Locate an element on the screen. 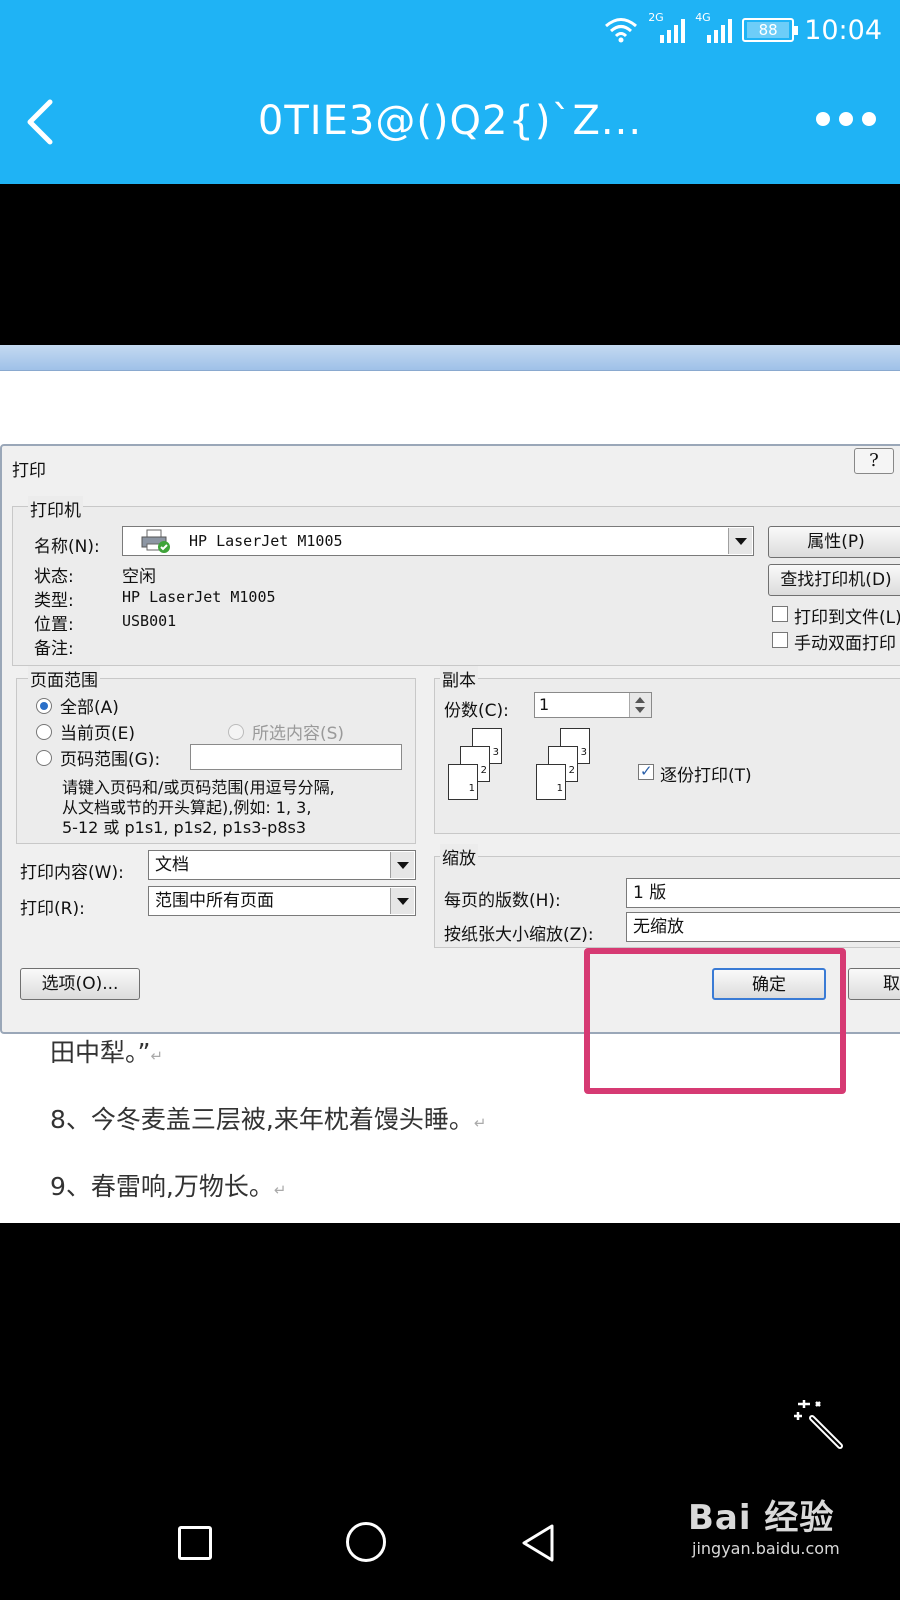 This screenshot has height=1600, width=900. page-range-label: 页面范围 is located at coordinates (64, 678).